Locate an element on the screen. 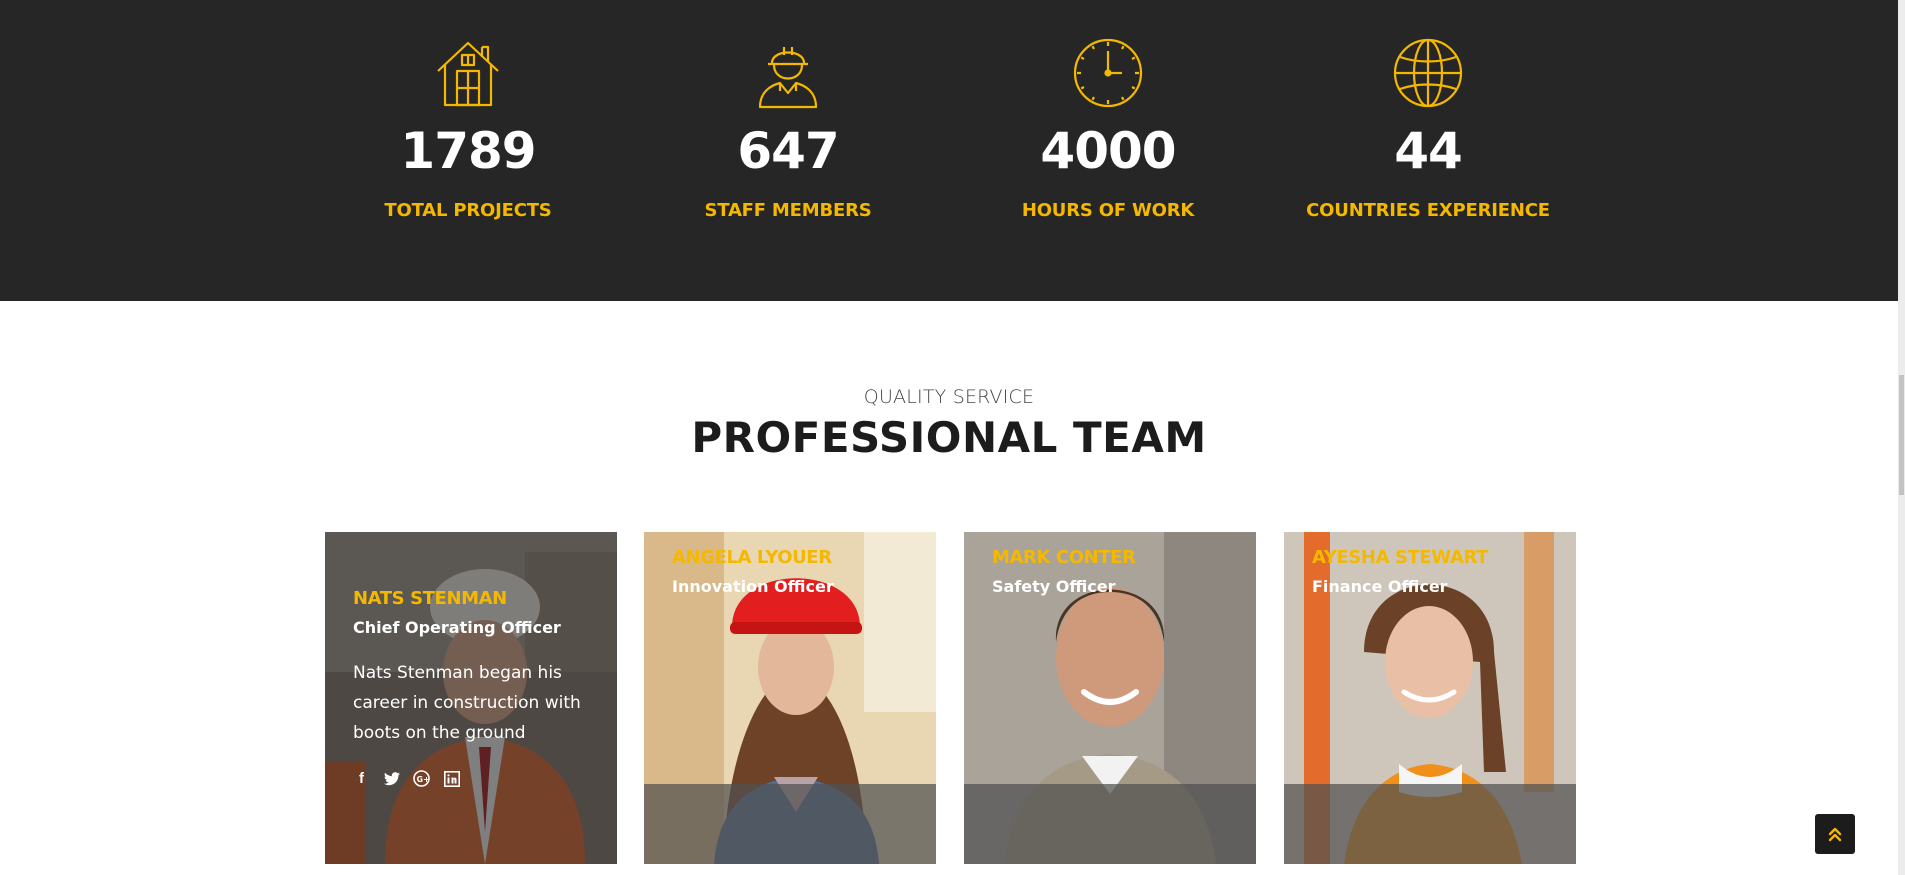 The image size is (1905, 875). stat-staff-members: 647 STAFF MEMBERS is located at coordinates (788, 110).